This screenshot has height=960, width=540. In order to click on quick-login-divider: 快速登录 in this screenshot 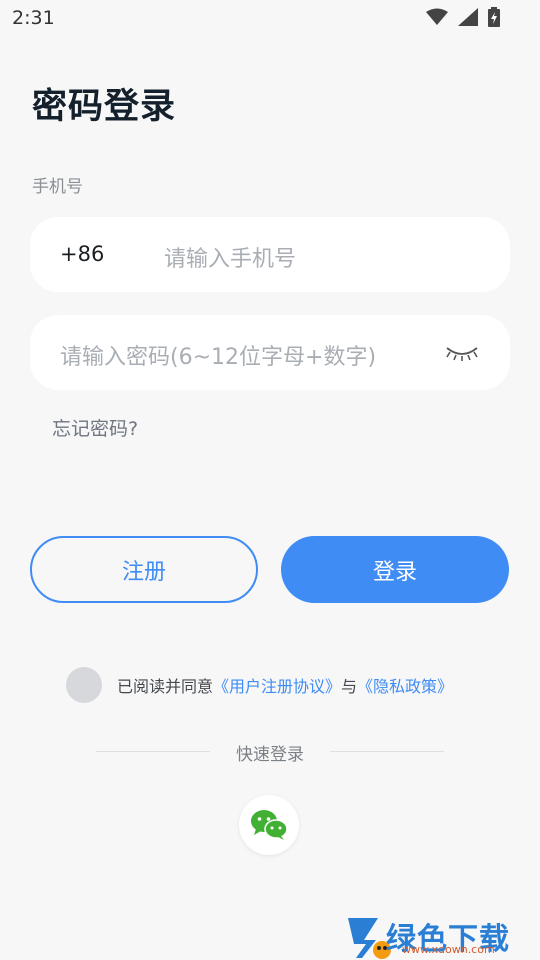, I will do `click(270, 752)`.